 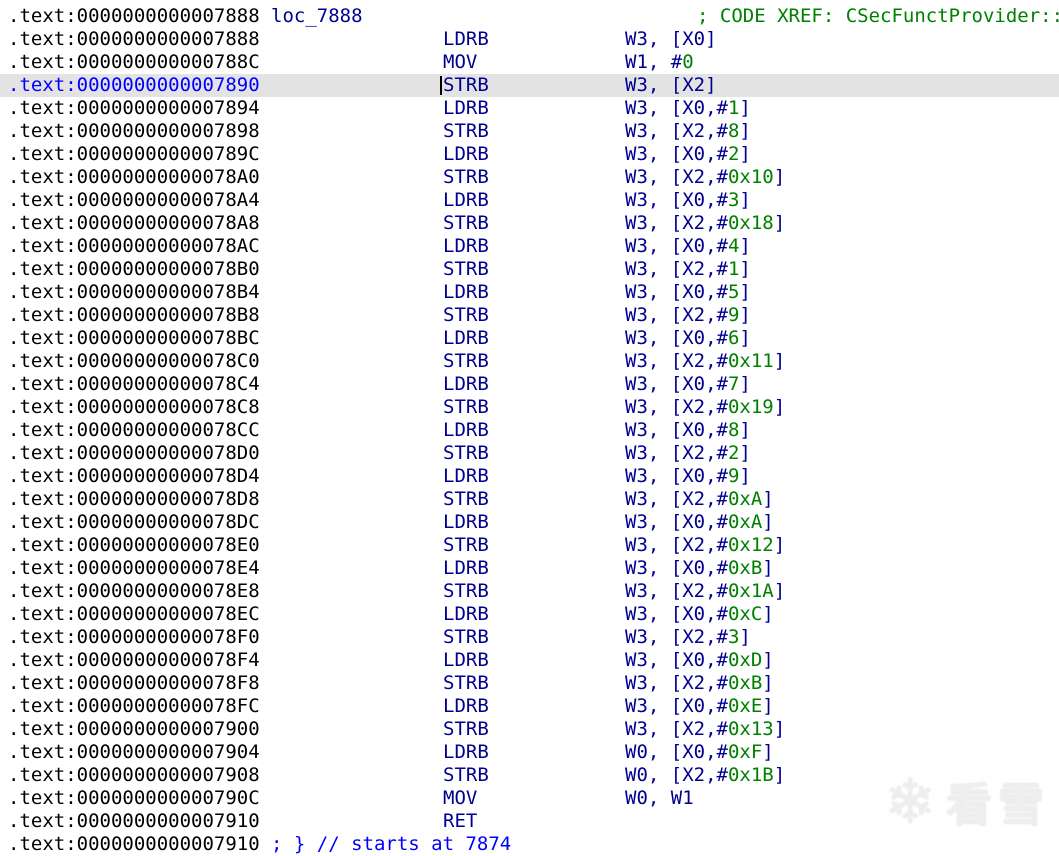 What do you see at coordinates (705, 361) in the screenshot?
I see `row-operands: W3, [X2,#0x11]` at bounding box center [705, 361].